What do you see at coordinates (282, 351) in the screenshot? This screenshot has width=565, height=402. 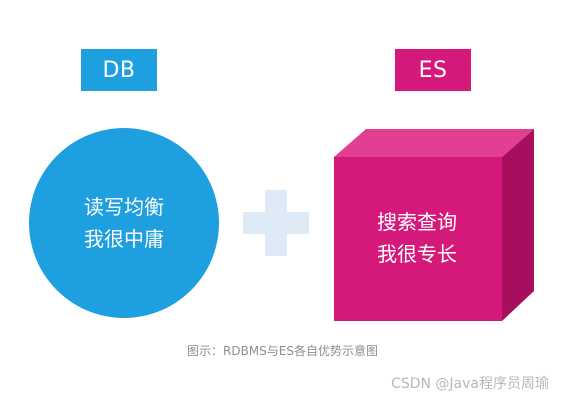 I see `figure-caption: 图示：RDBMS与ES各自优势示意图` at bounding box center [282, 351].